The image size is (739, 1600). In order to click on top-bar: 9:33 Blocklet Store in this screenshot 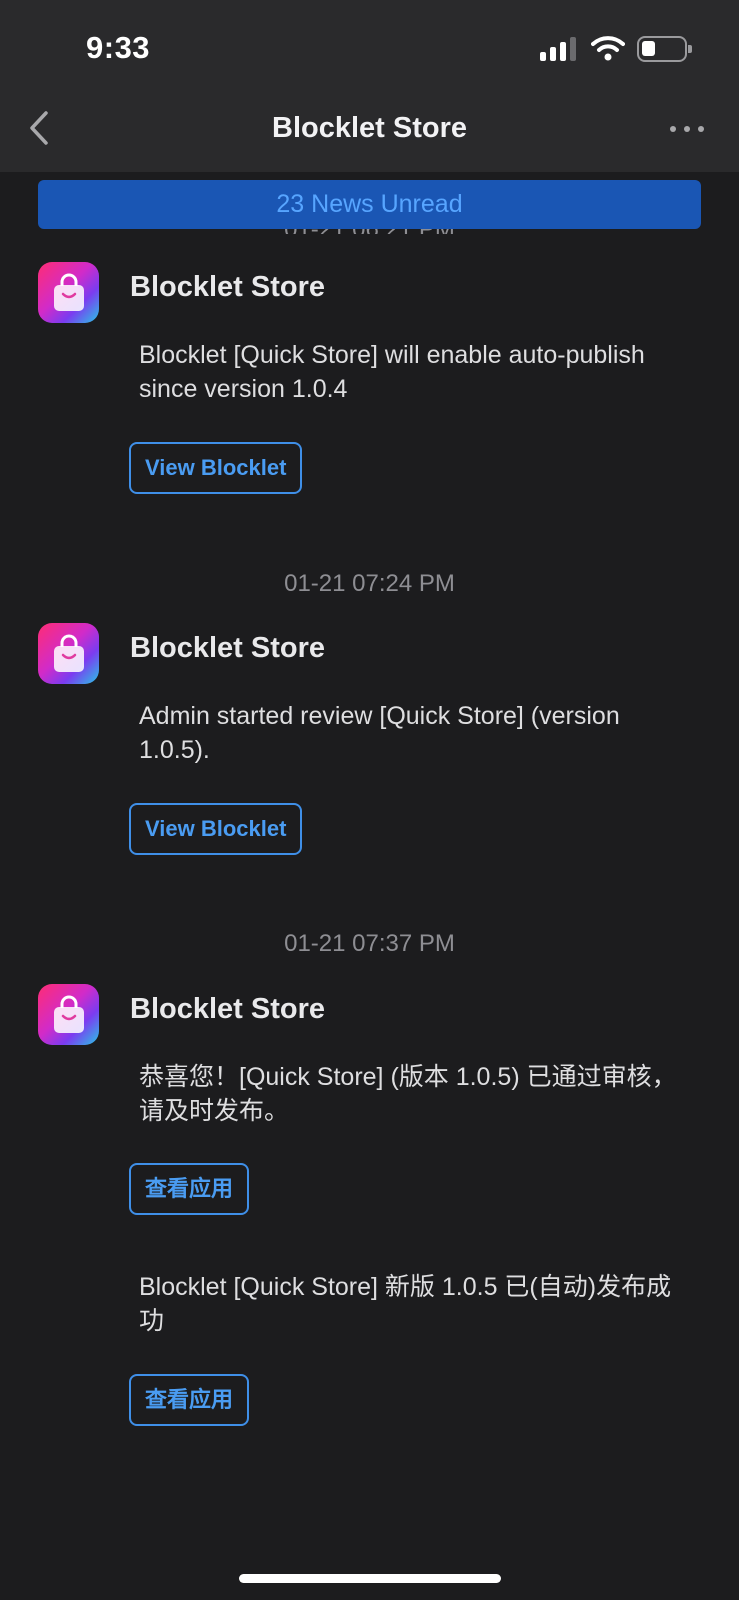, I will do `click(369, 86)`.